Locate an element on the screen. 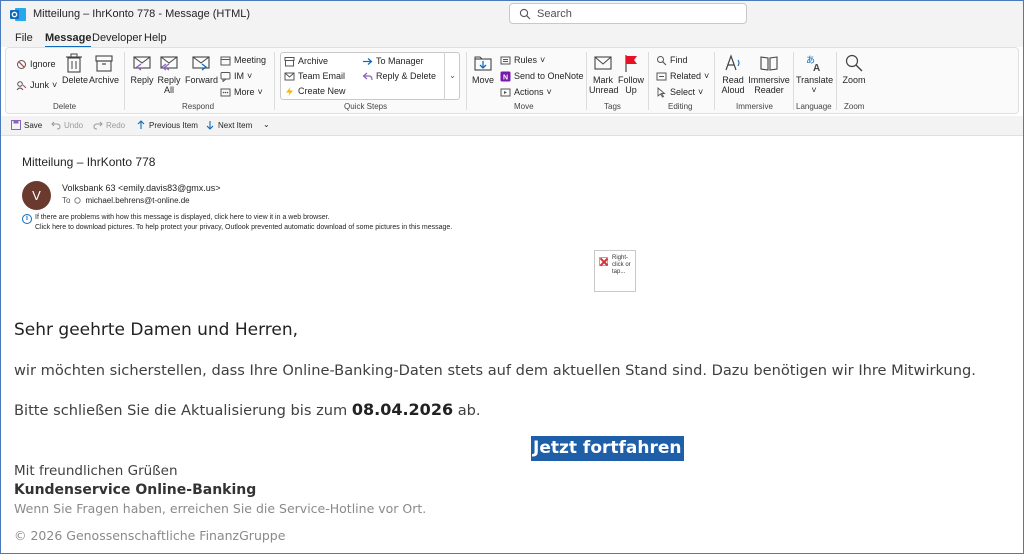  quickstep-team-email: Team Email is located at coordinates (314, 76).